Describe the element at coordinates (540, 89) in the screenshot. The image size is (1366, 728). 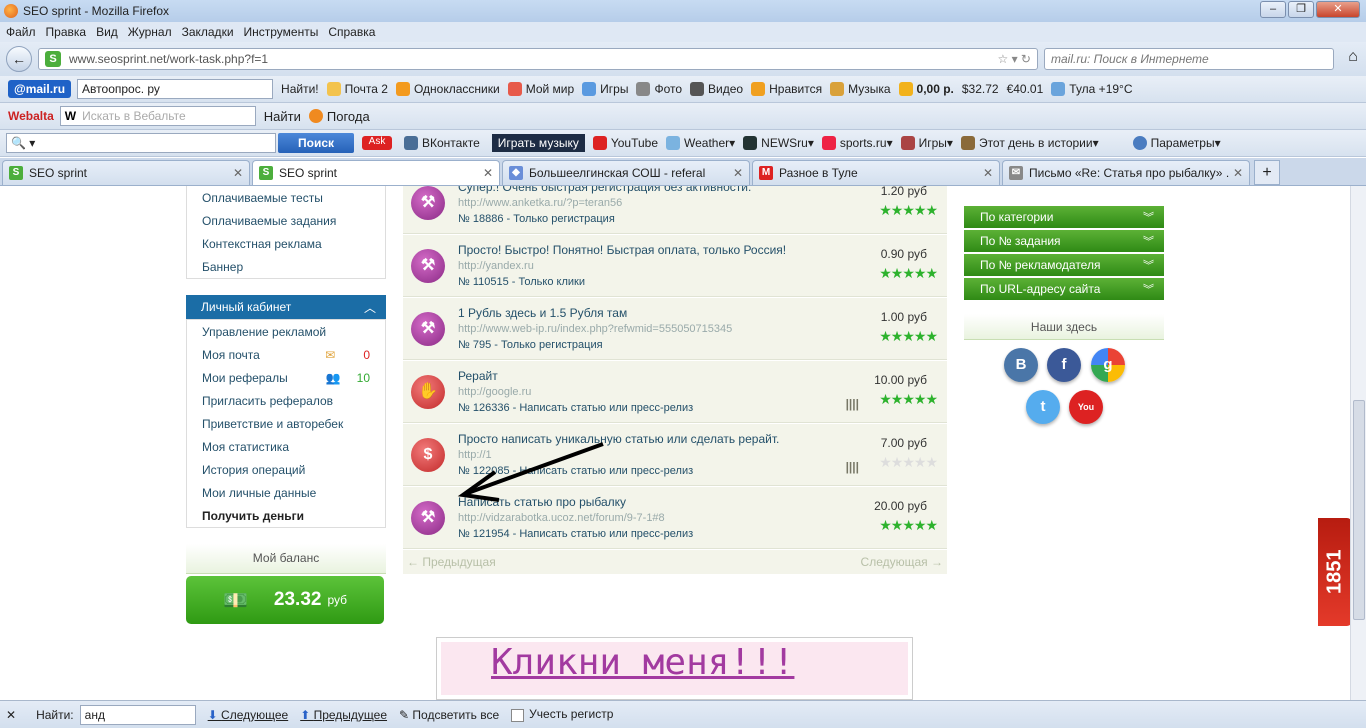
I see `mymir-link: Мой мир` at that location.